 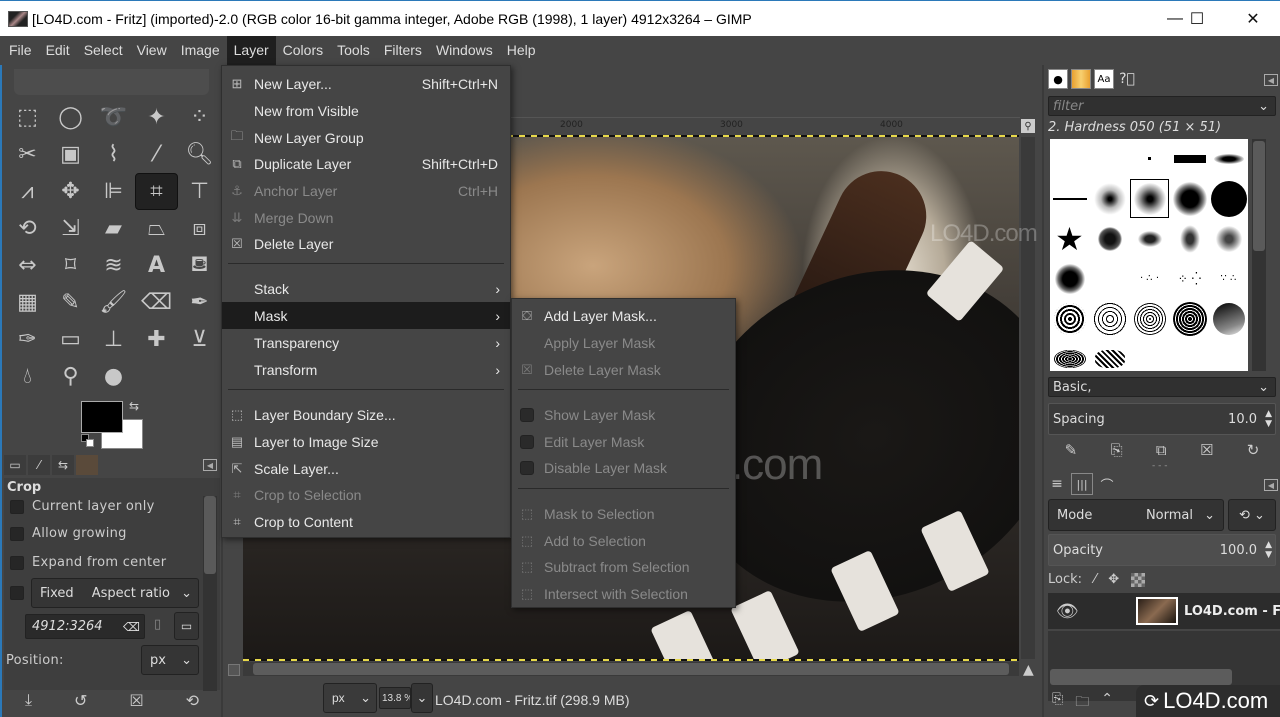 I want to click on blend-icon: ▦, so click(x=27, y=302).